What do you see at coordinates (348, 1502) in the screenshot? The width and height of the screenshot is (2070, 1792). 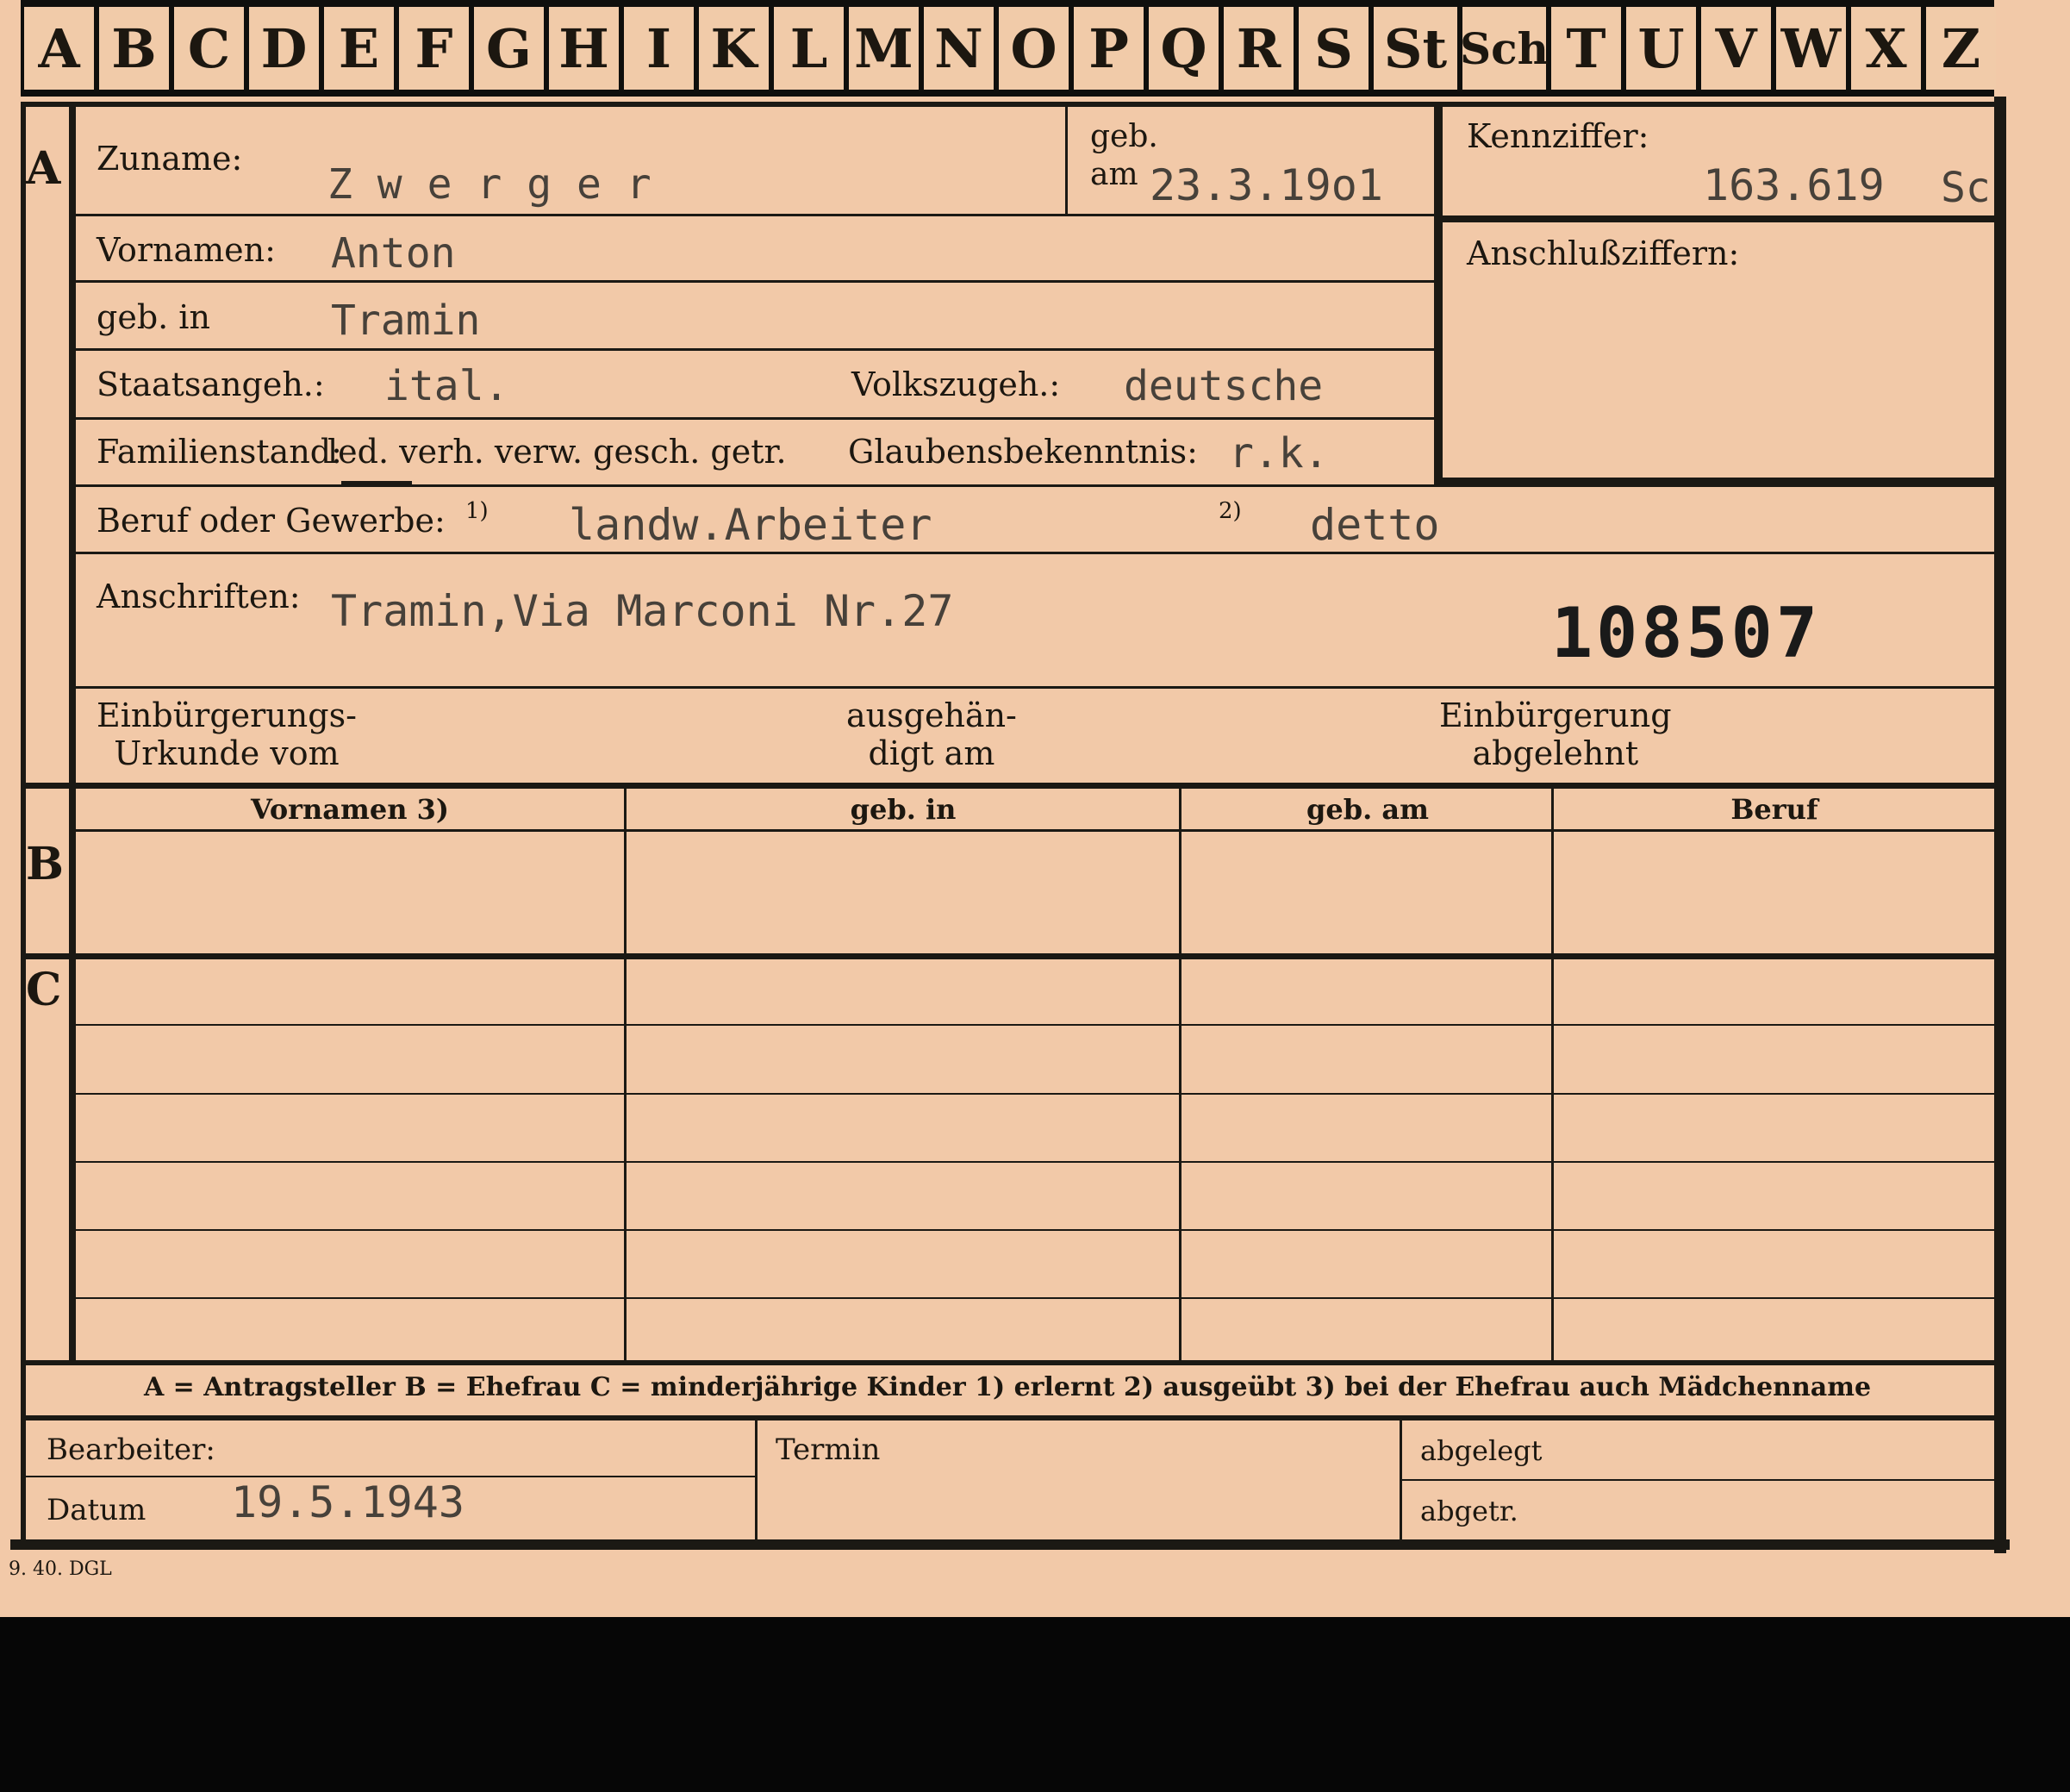 I see `datum-value: 19.5.1943` at bounding box center [348, 1502].